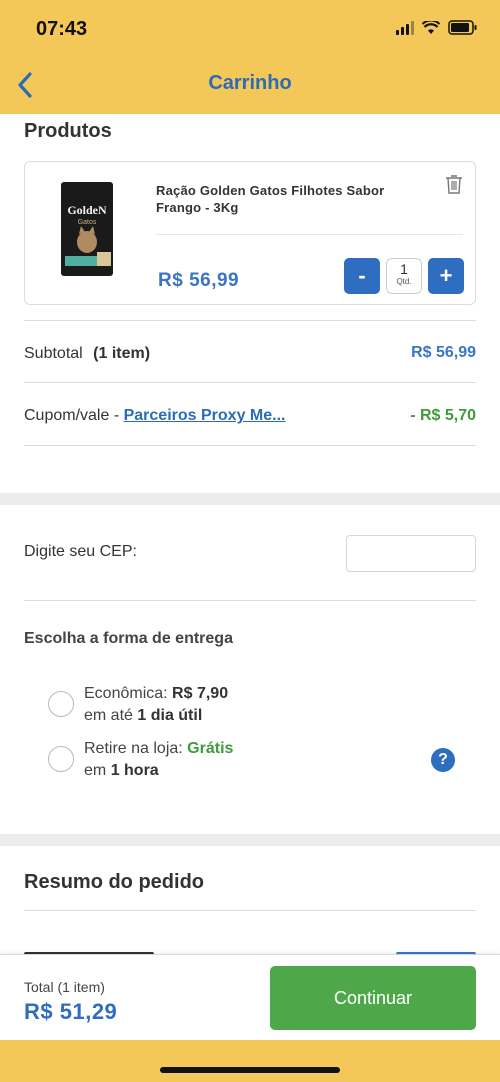 The image size is (500, 1082). I want to click on checkout-footer: Total (1 item) R$ 51,29 Continuar, so click(250, 997).